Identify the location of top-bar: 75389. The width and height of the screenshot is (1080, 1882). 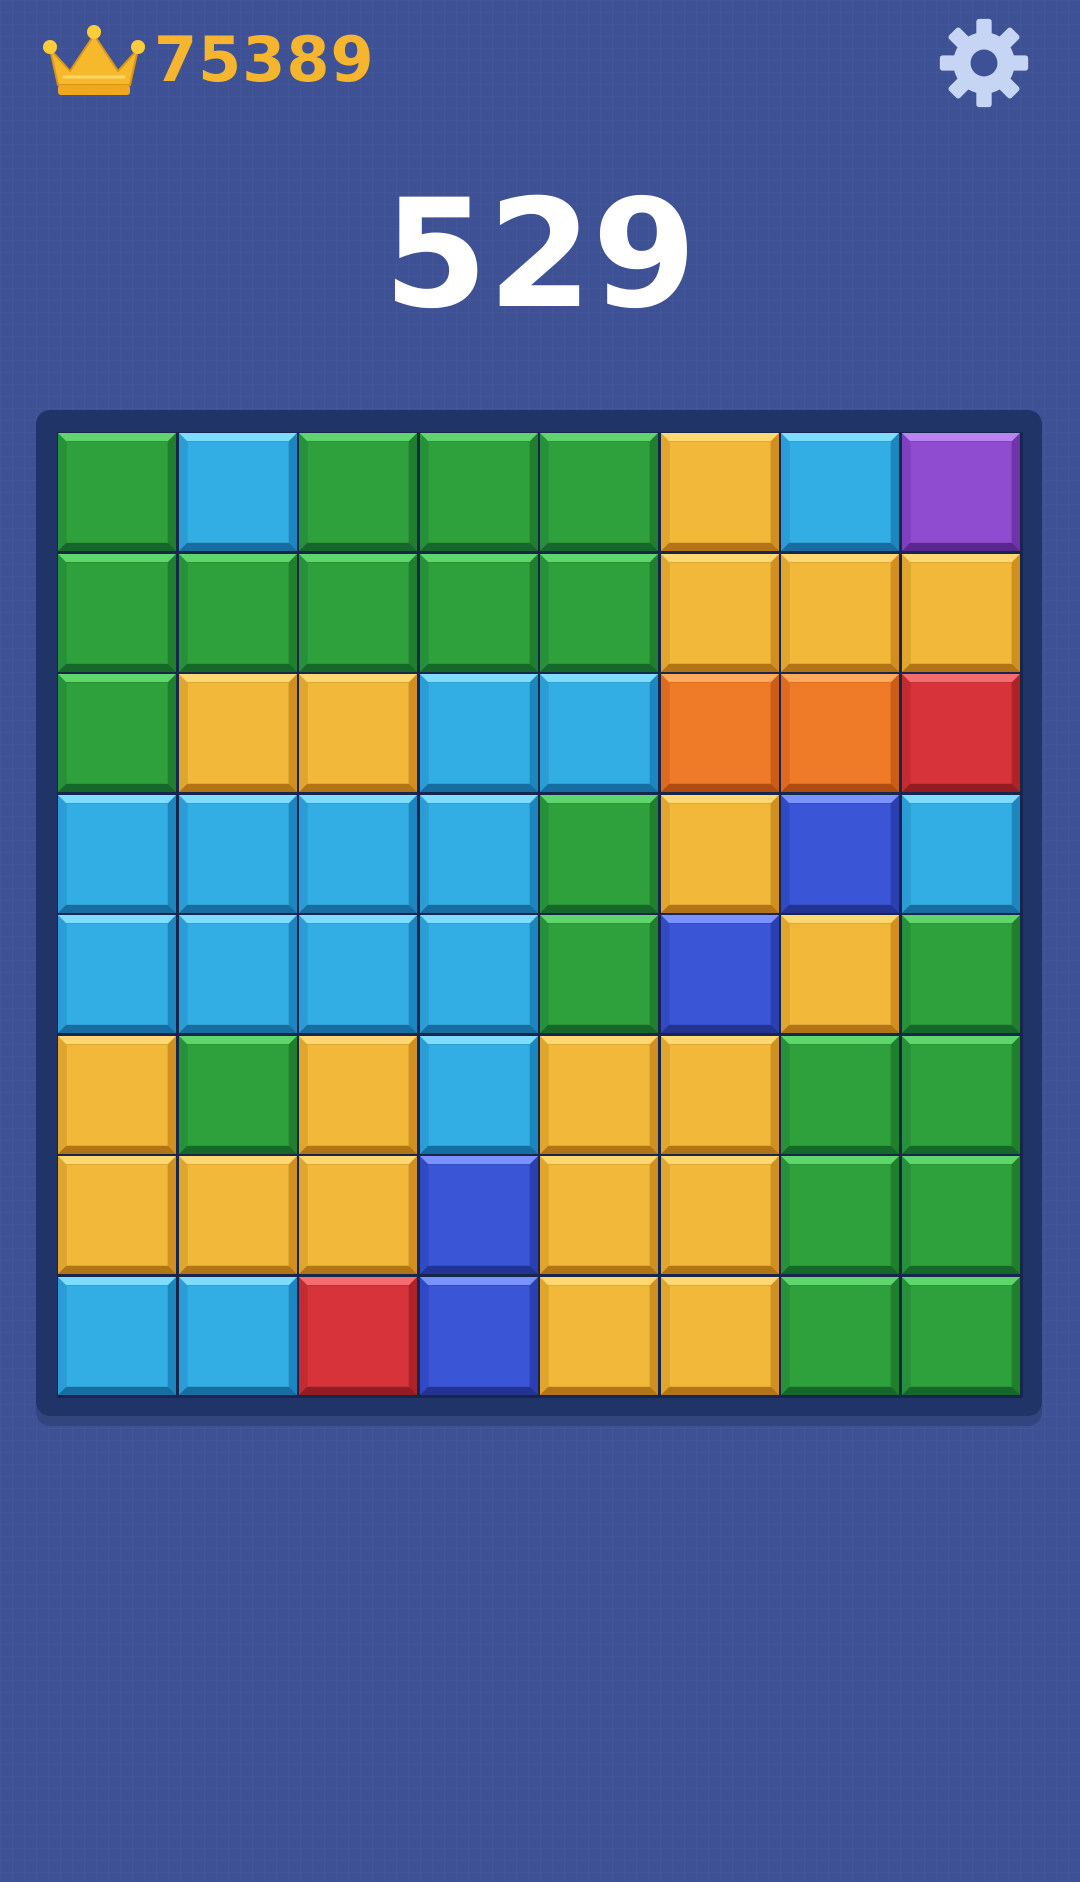
(540, 60).